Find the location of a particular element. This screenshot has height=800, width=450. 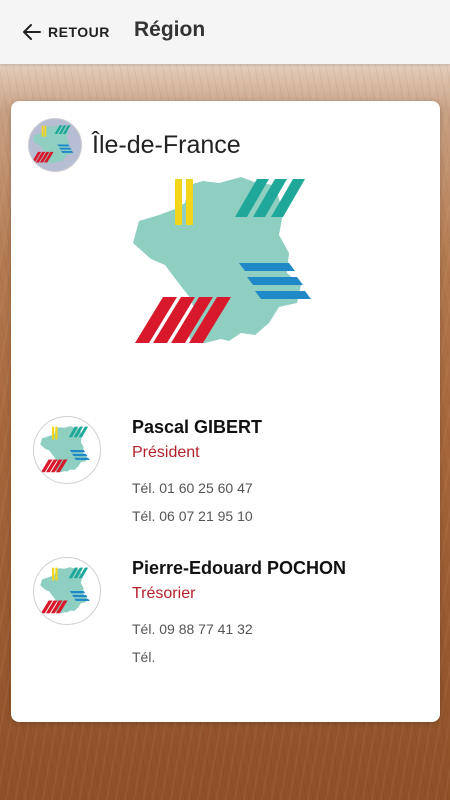

member-role: Président is located at coordinates (166, 452).